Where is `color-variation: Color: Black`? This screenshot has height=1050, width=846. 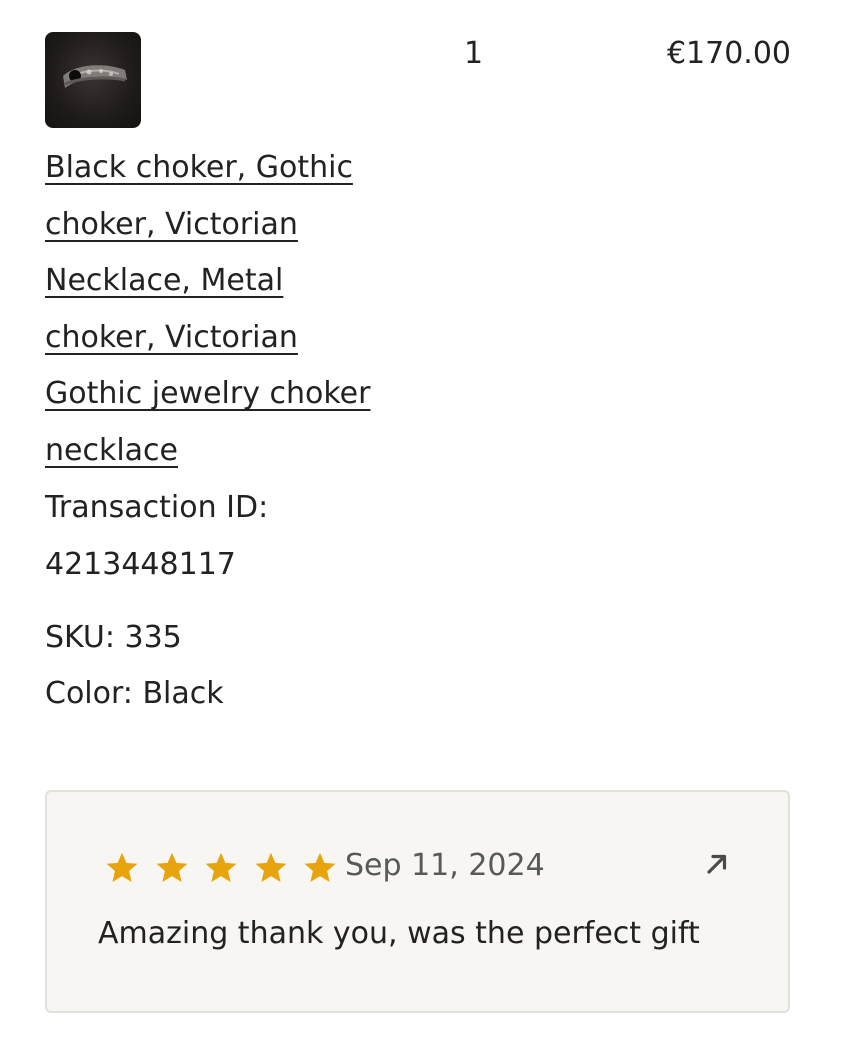
color-variation: Color: Black is located at coordinates (134, 693).